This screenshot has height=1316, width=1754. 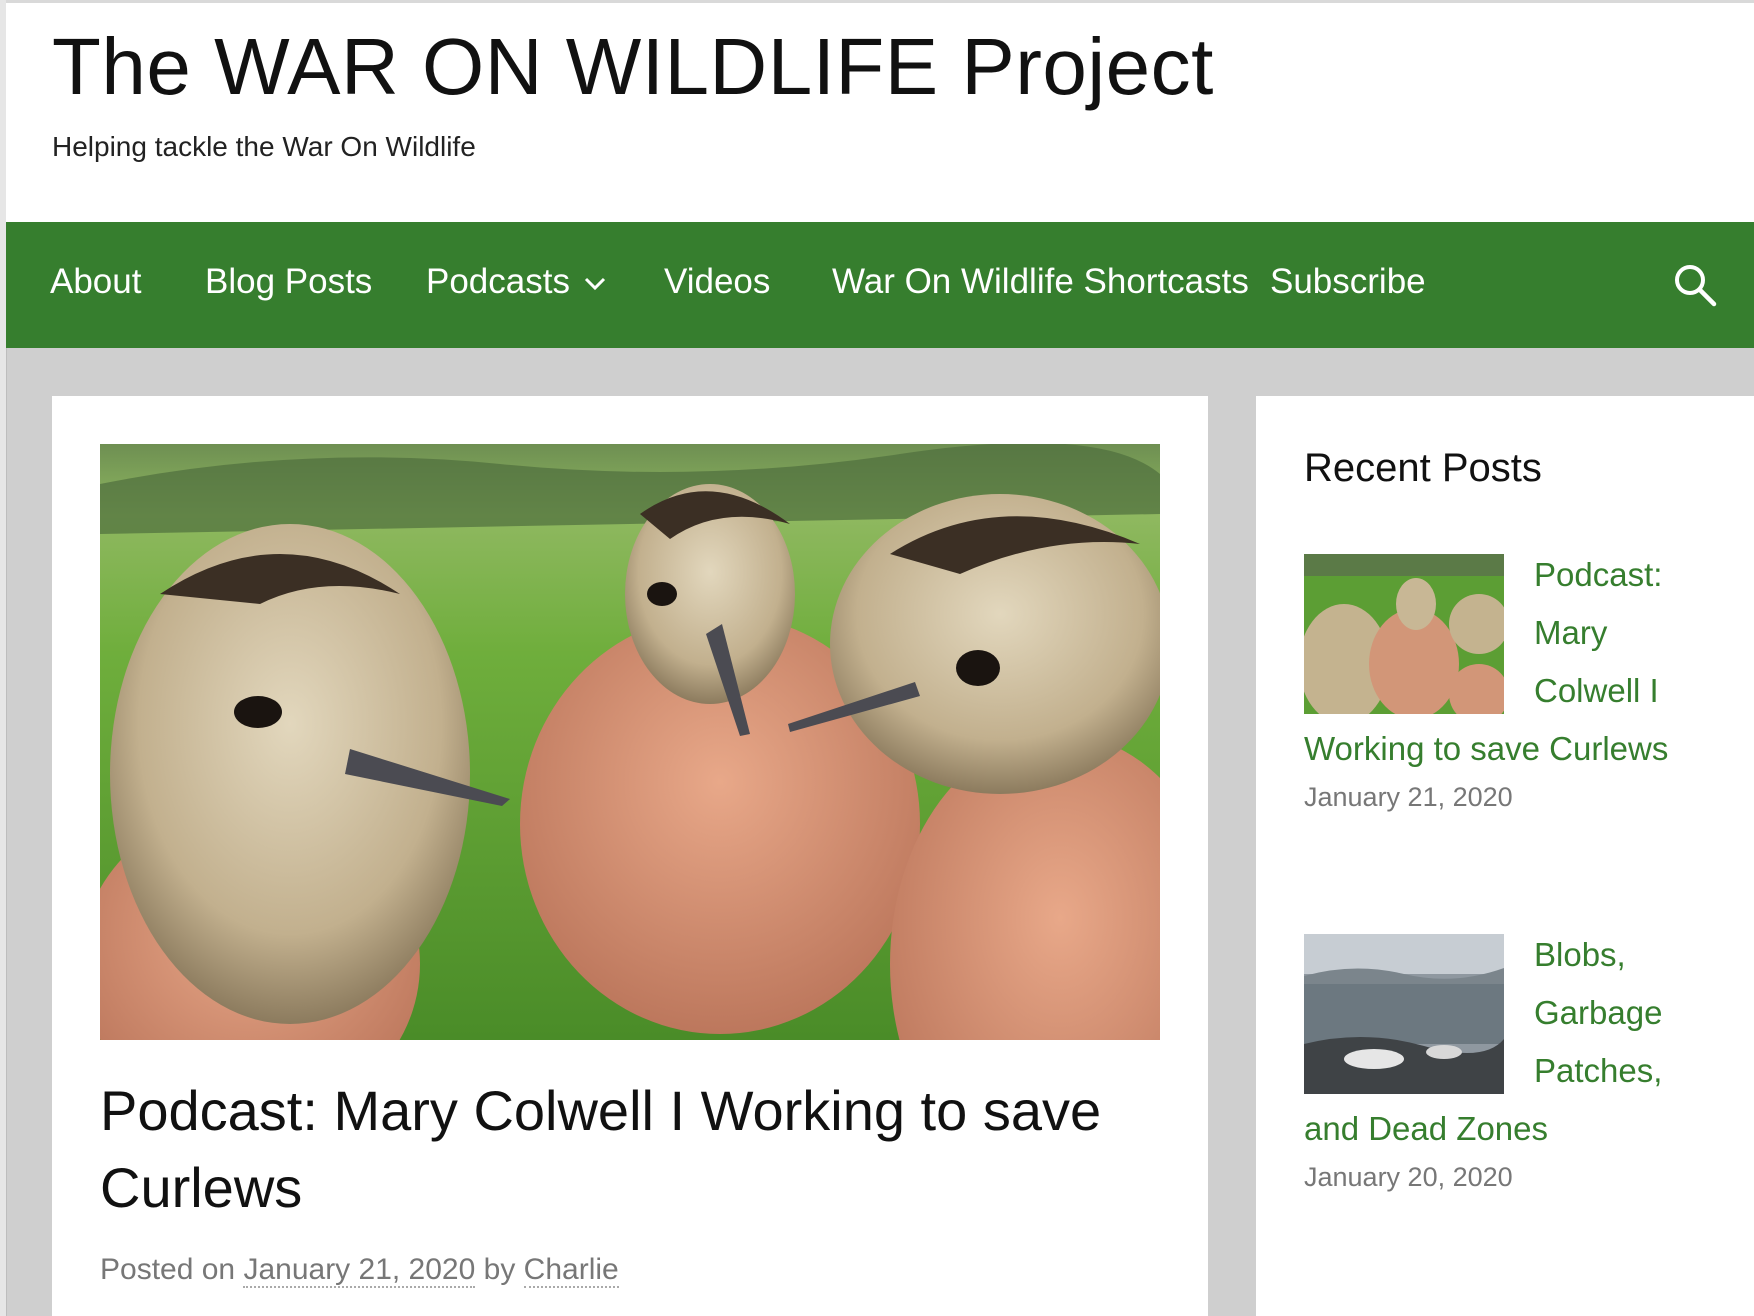 I want to click on posted-on-label: Posted on, so click(x=168, y=1269).